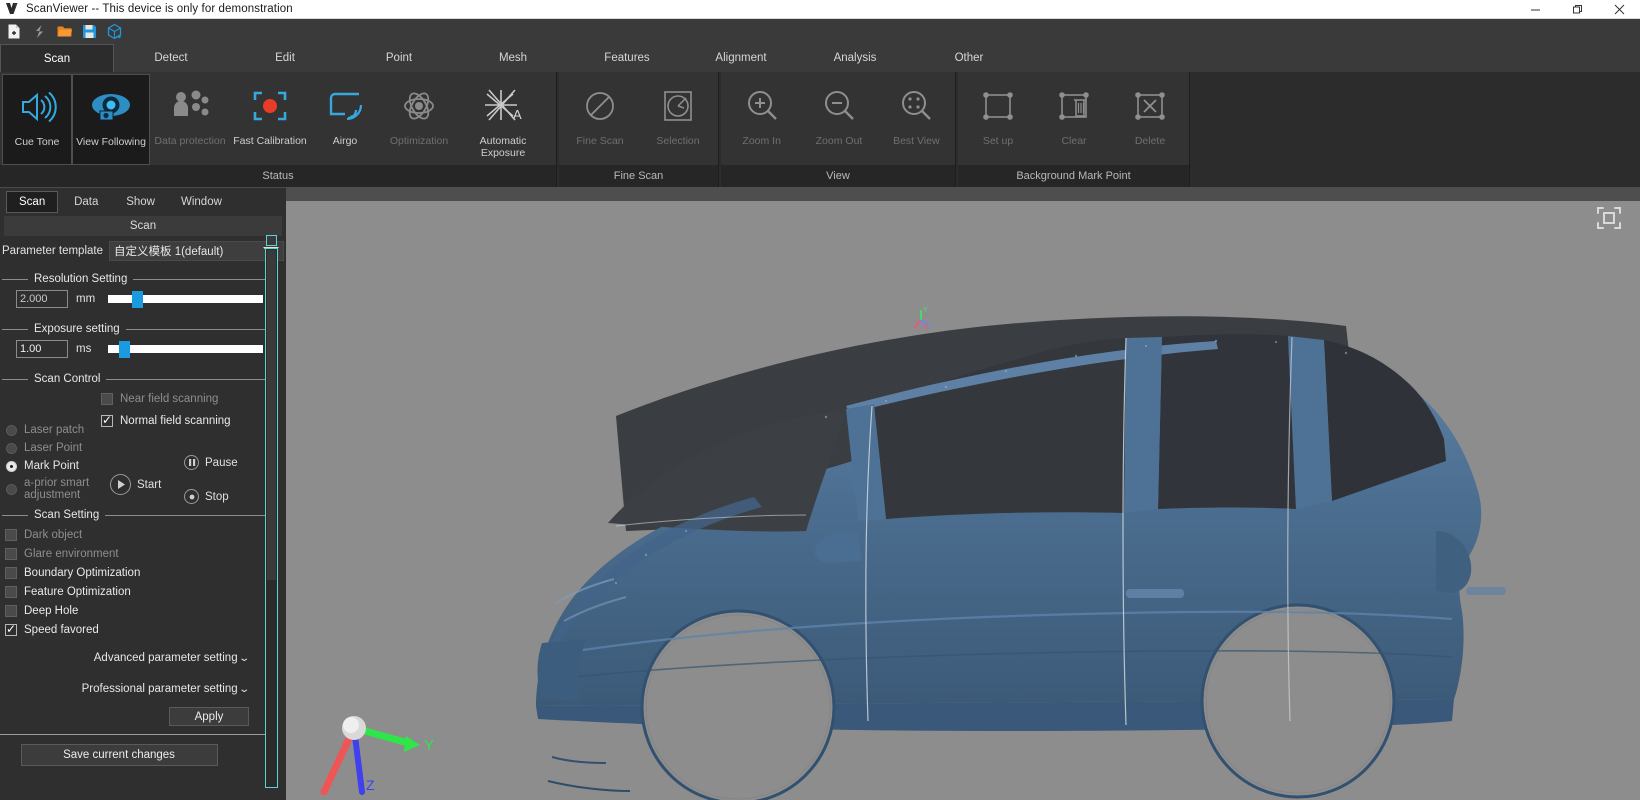  Describe the element at coordinates (119, 755) in the screenshot. I see `save-current-changes-button: Save current changes` at that location.